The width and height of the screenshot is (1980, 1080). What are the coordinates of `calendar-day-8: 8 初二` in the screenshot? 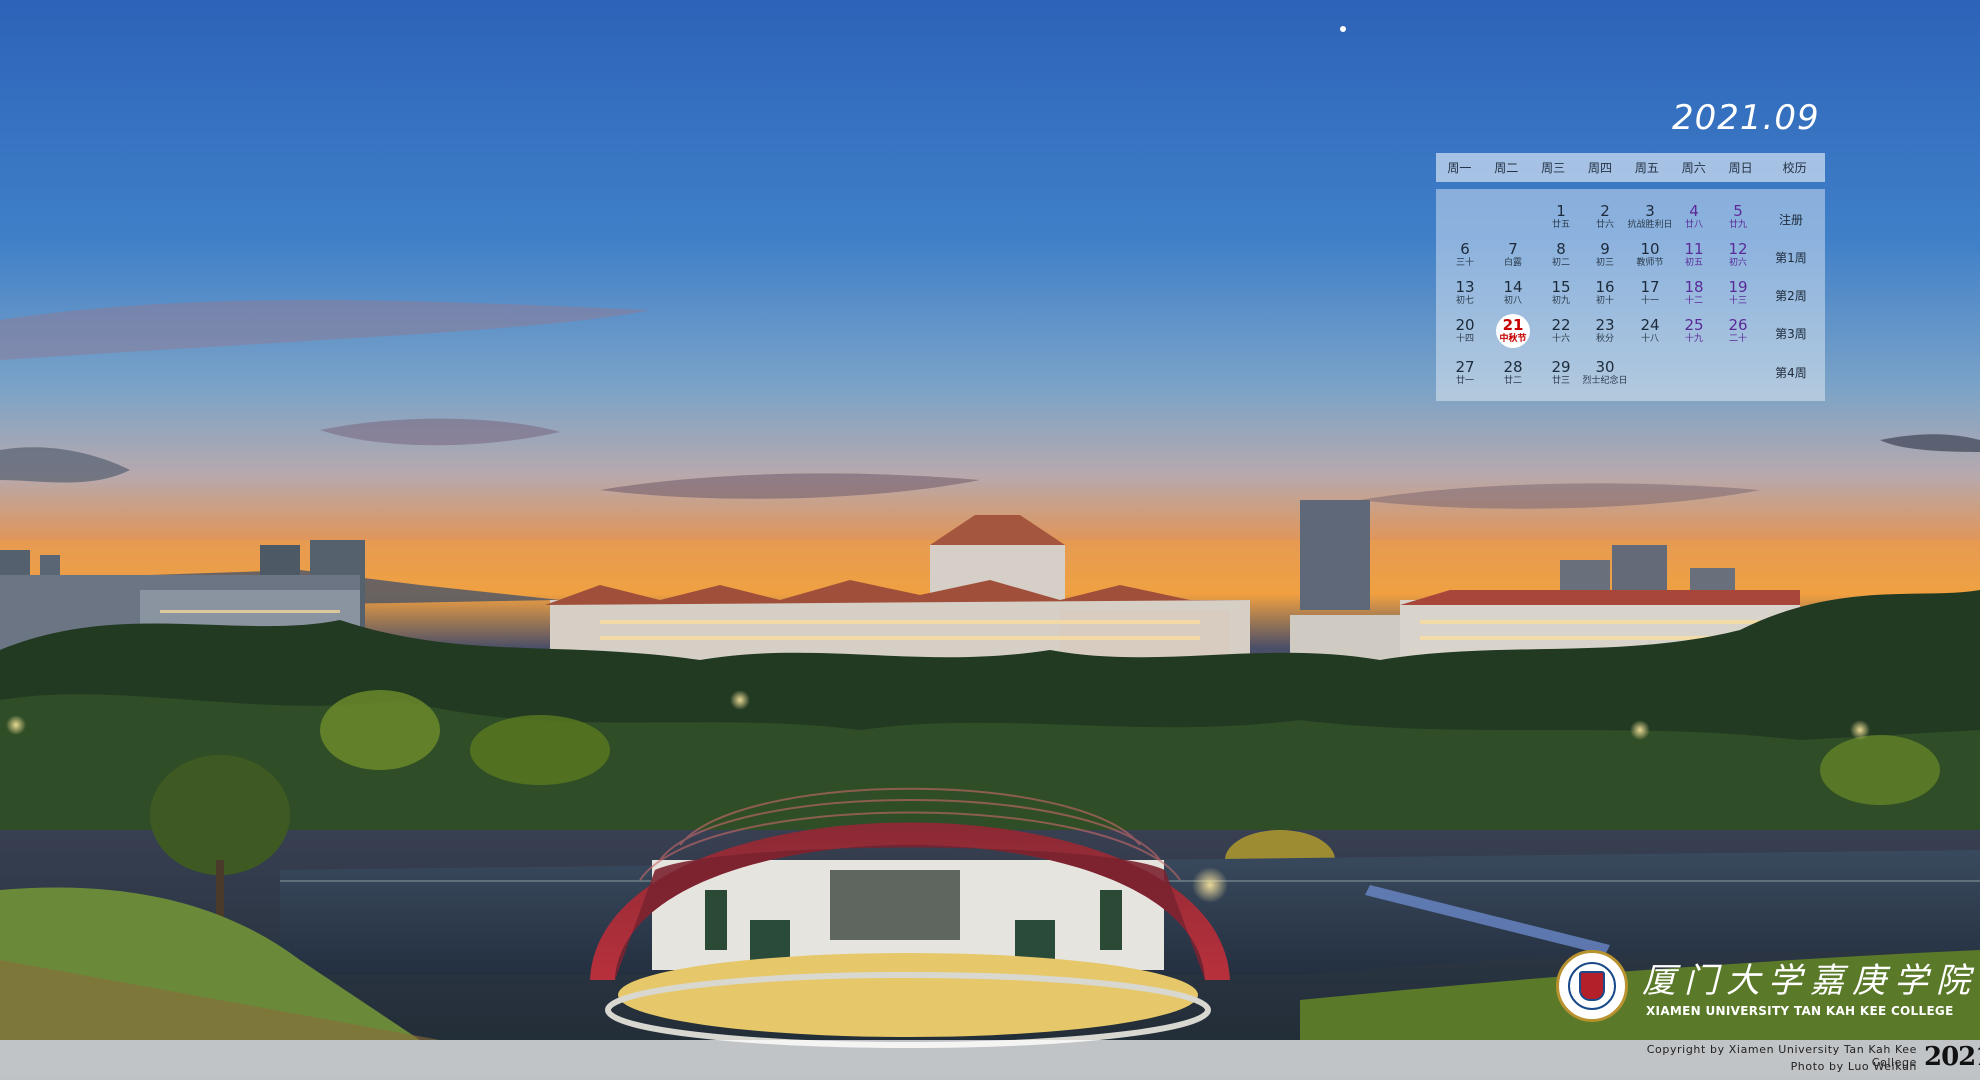 It's located at (1561, 255).